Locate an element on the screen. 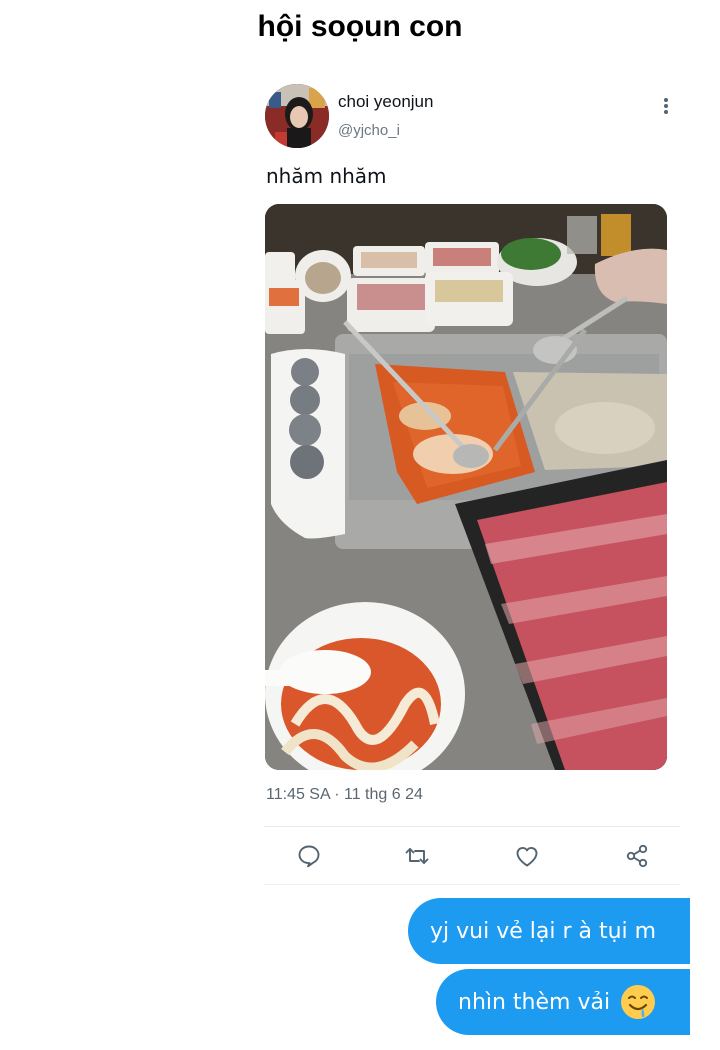  drooling-face-emoji is located at coordinates (638, 1002).